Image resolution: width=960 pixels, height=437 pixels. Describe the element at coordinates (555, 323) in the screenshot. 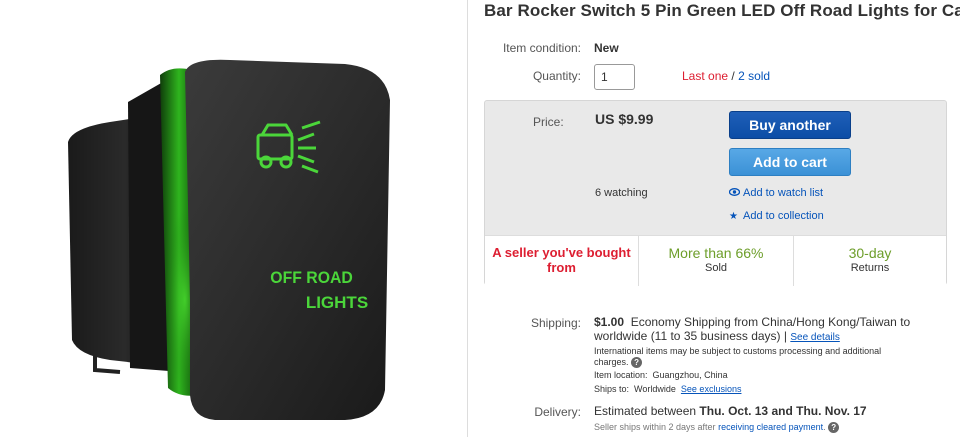

I see `shipping-label: Shipping:` at that location.